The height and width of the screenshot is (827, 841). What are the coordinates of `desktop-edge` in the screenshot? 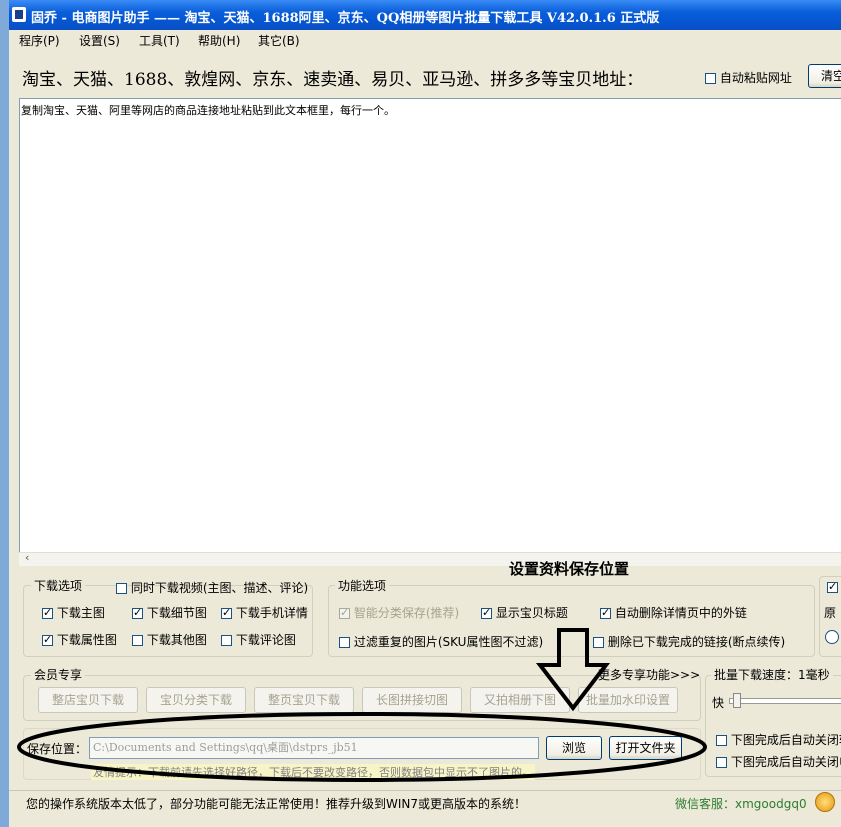 It's located at (4, 413).